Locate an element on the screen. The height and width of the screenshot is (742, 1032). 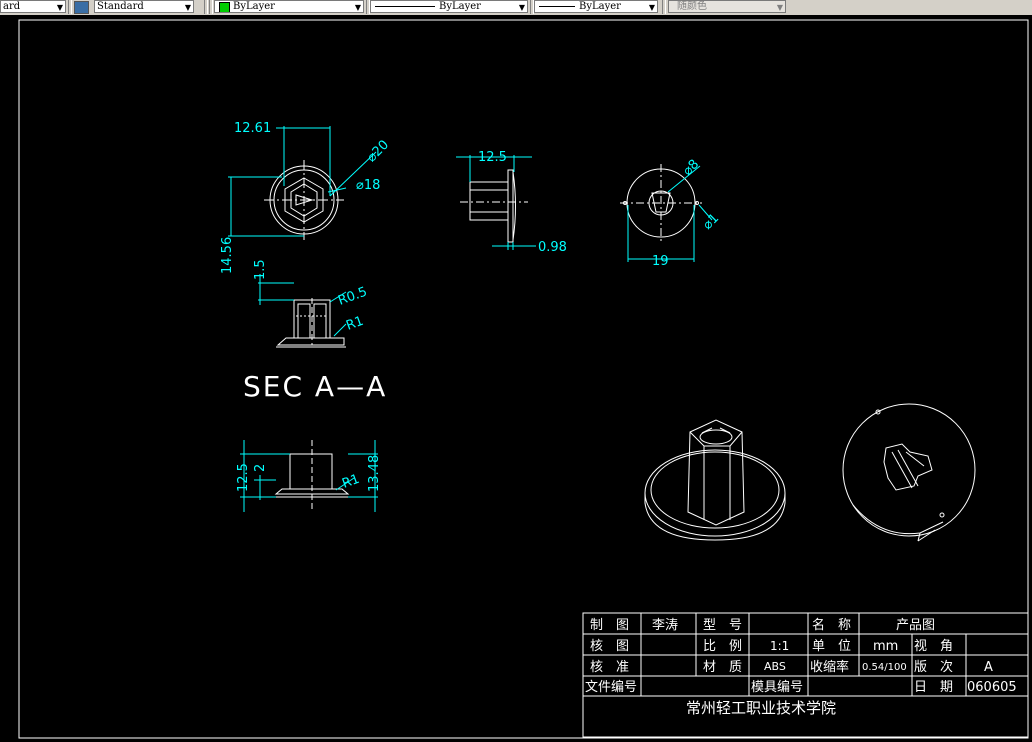
tb-label-scale: 比 例 is located at coordinates (722, 646).